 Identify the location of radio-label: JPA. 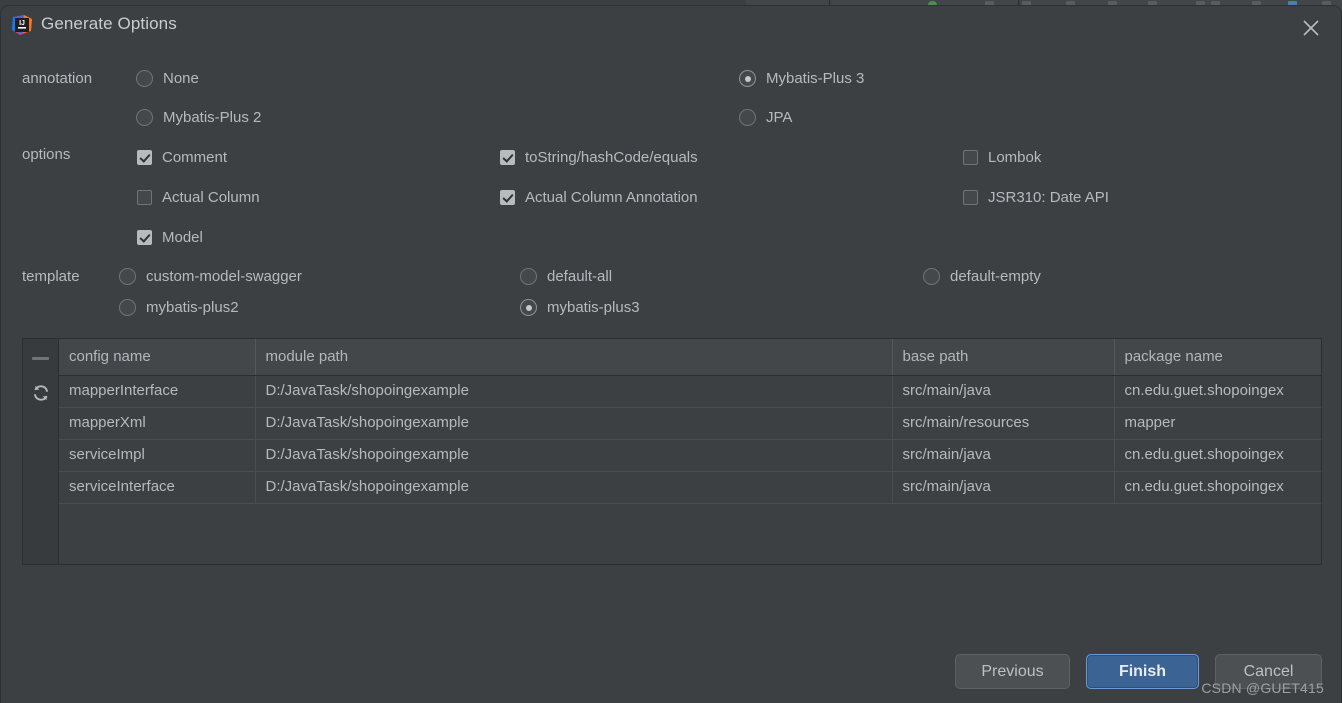
(779, 117).